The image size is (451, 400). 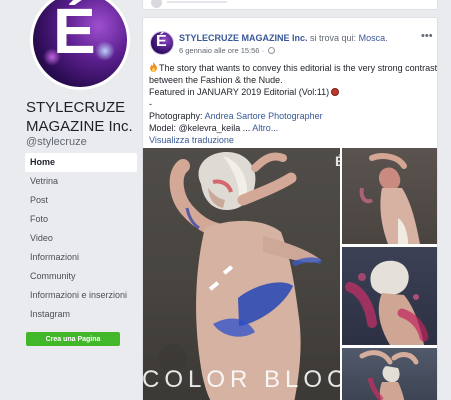 What do you see at coordinates (387, 302) in the screenshot?
I see `photo-3-art` at bounding box center [387, 302].